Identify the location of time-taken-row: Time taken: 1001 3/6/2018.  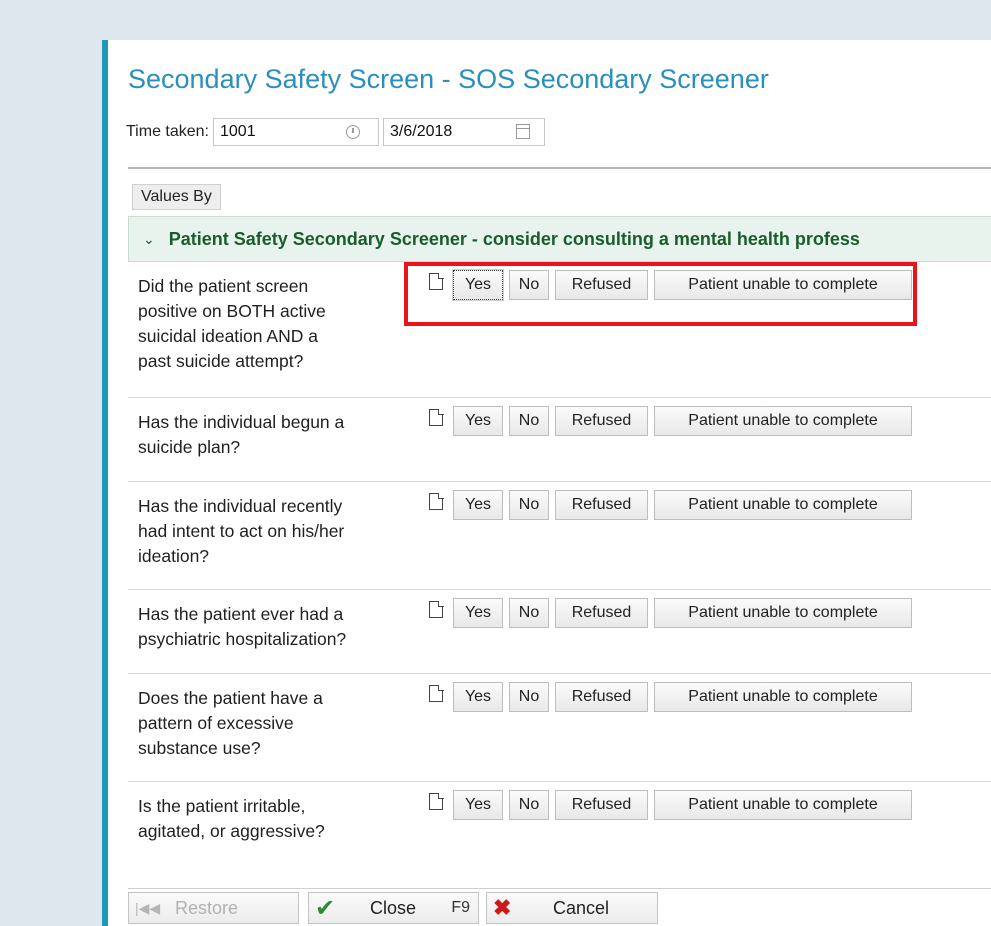
(335, 132).